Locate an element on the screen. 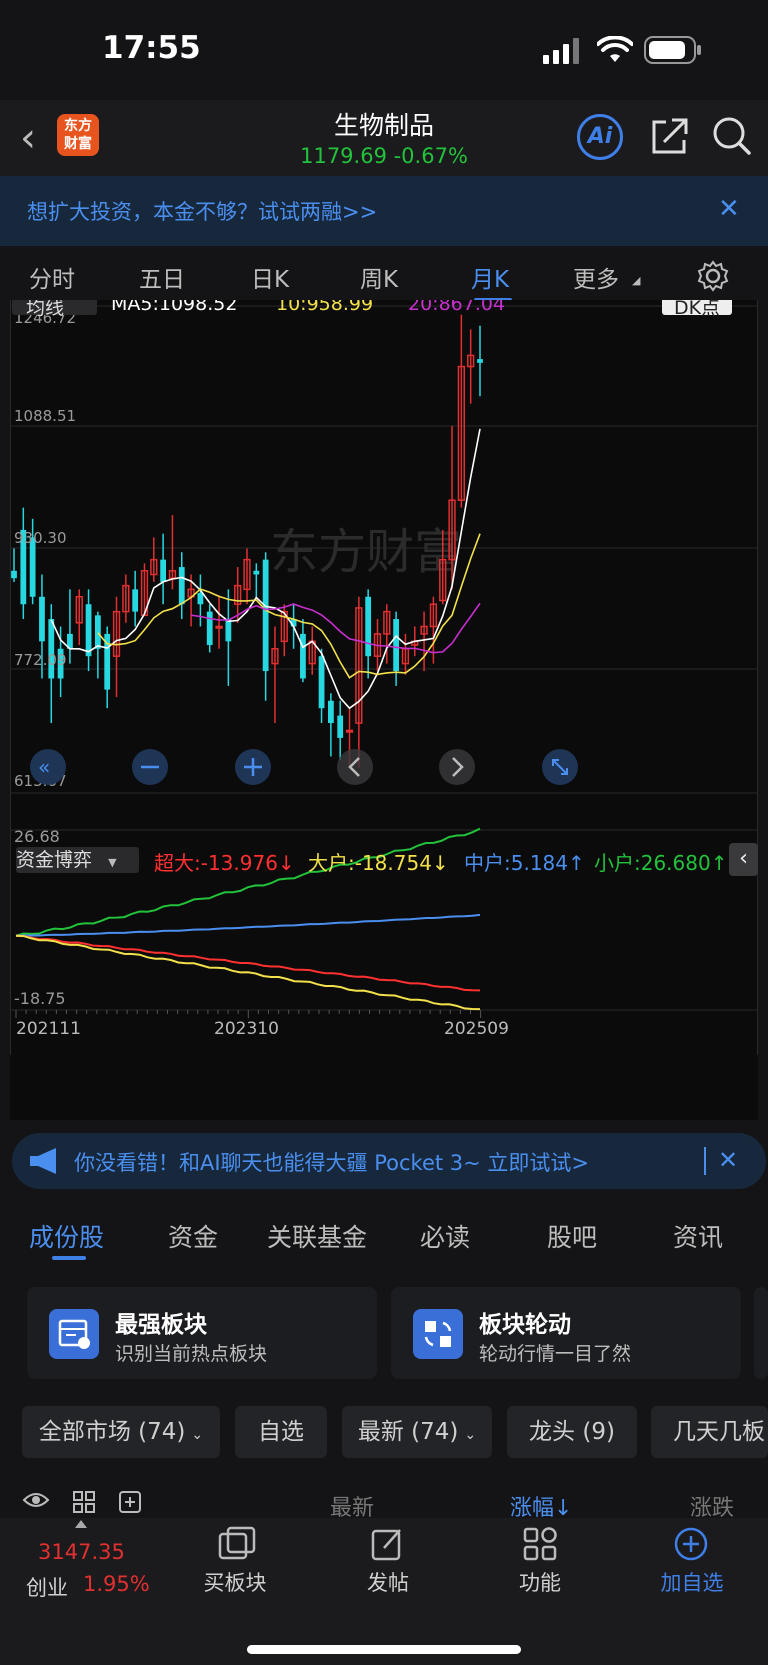 The width and height of the screenshot is (768, 1665). bottom-buy-sector: 买板块 is located at coordinates (235, 1582).